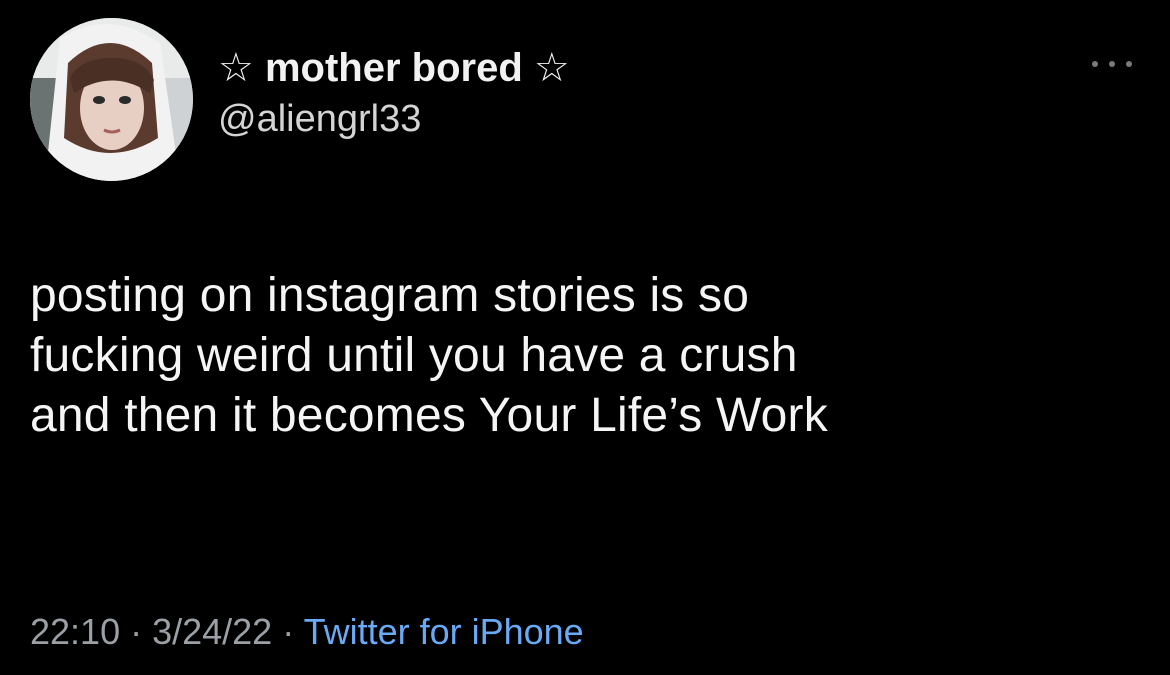  What do you see at coordinates (212, 631) in the screenshot?
I see `tweet-date: 3/24/22` at bounding box center [212, 631].